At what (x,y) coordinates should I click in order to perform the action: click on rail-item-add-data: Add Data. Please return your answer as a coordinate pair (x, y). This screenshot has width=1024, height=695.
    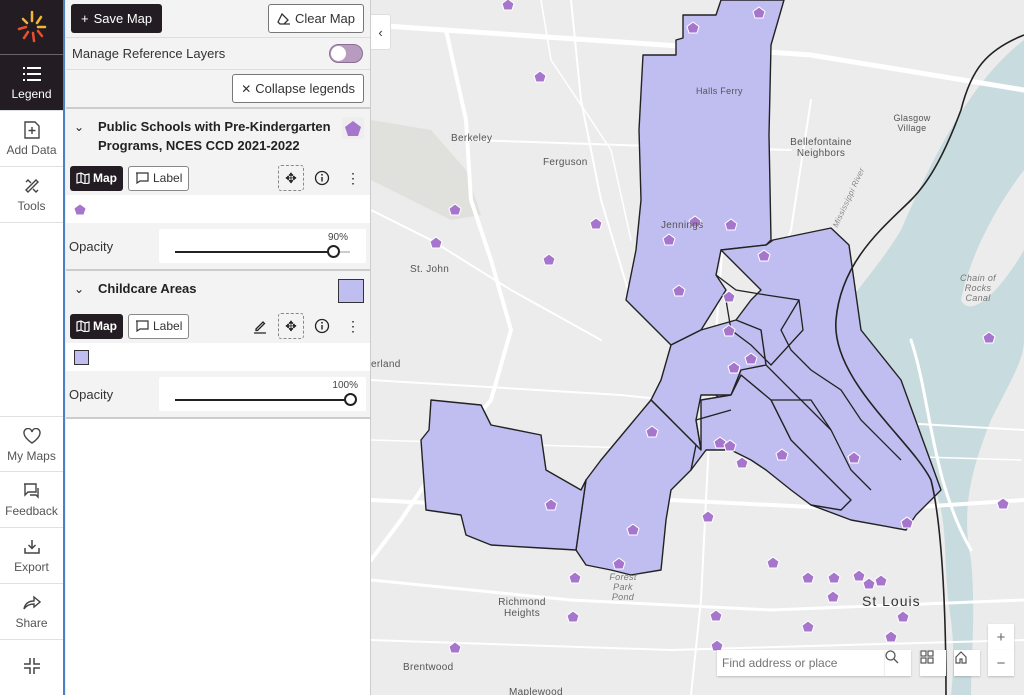
    Looking at the image, I should click on (31, 139).